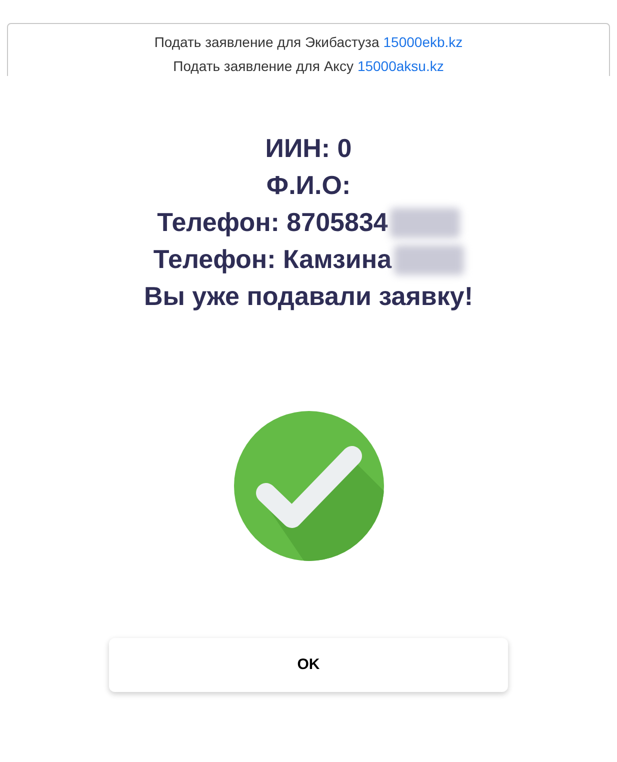 The width and height of the screenshot is (617, 762). I want to click on checkmark-icon, so click(309, 486).